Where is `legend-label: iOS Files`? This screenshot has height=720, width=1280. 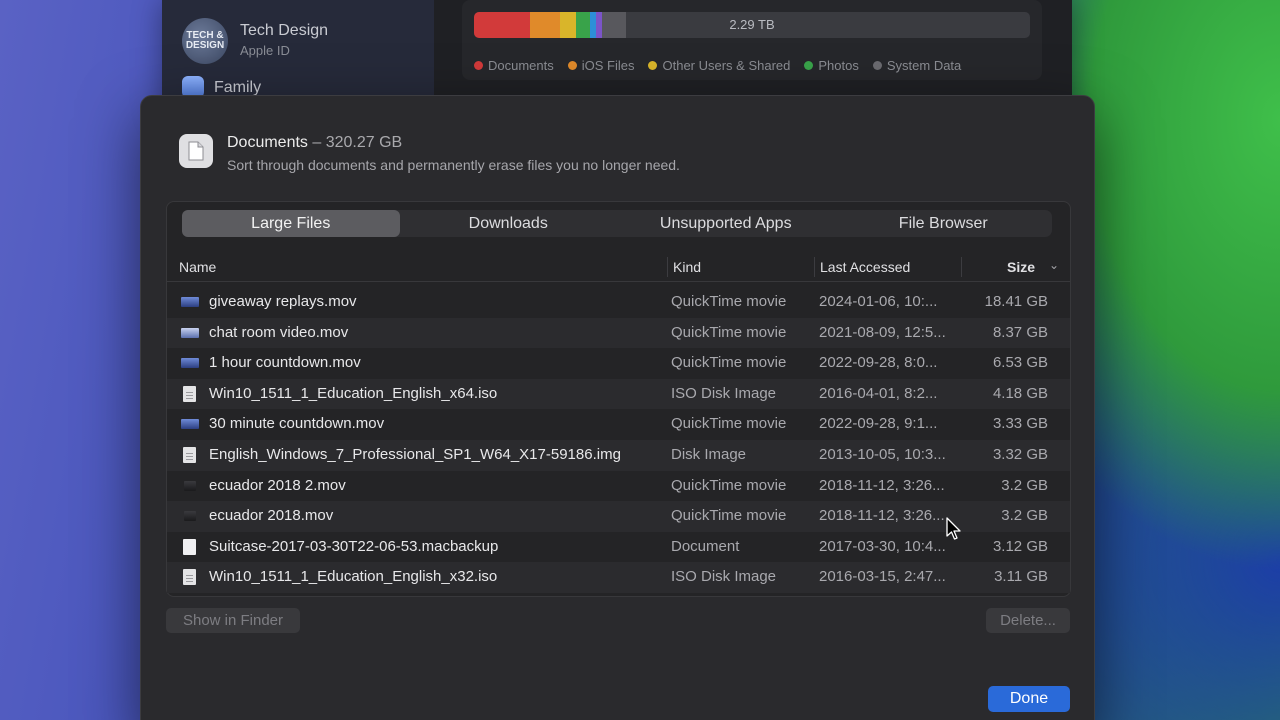
legend-label: iOS Files is located at coordinates (608, 65).